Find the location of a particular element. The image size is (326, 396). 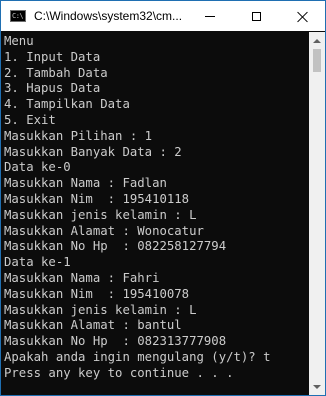

console-line: Press any key to continue . . . is located at coordinates (119, 372).